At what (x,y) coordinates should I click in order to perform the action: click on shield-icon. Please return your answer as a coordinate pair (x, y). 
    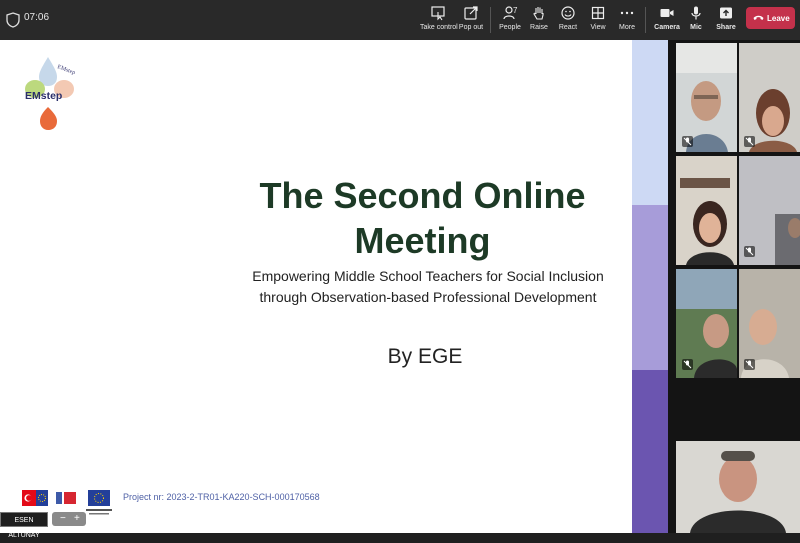
    Looking at the image, I should click on (13, 20).